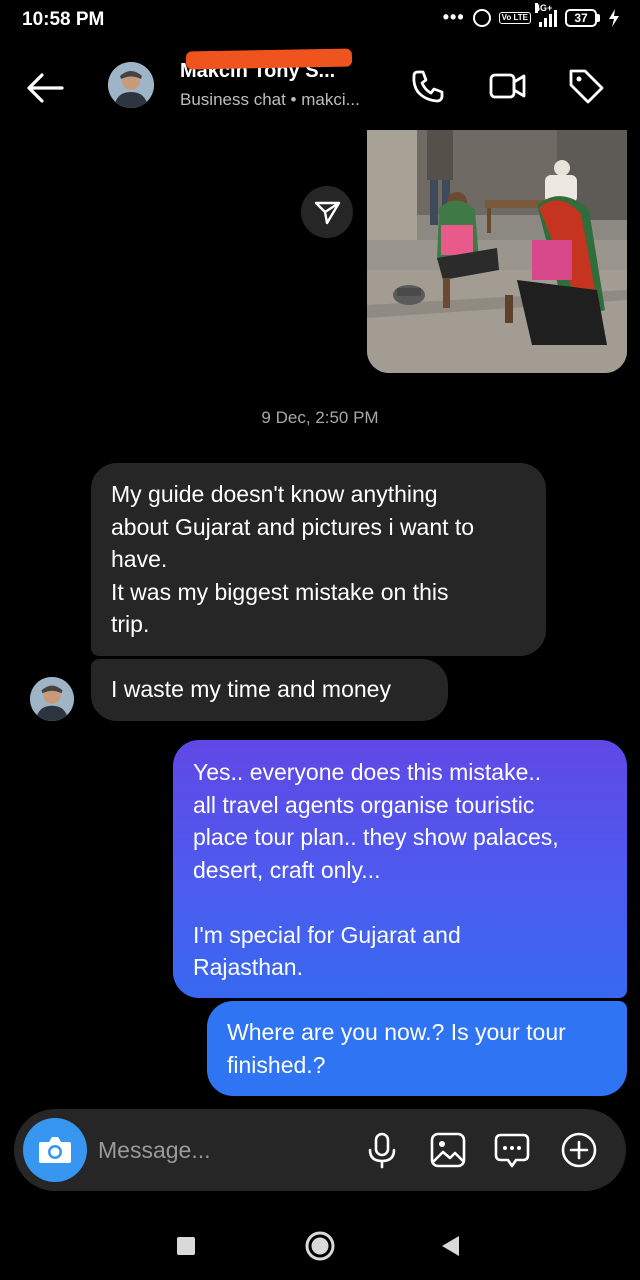 The width and height of the screenshot is (640, 1280). What do you see at coordinates (546, 14) in the screenshot?
I see `signal-icon: 4G+` at bounding box center [546, 14].